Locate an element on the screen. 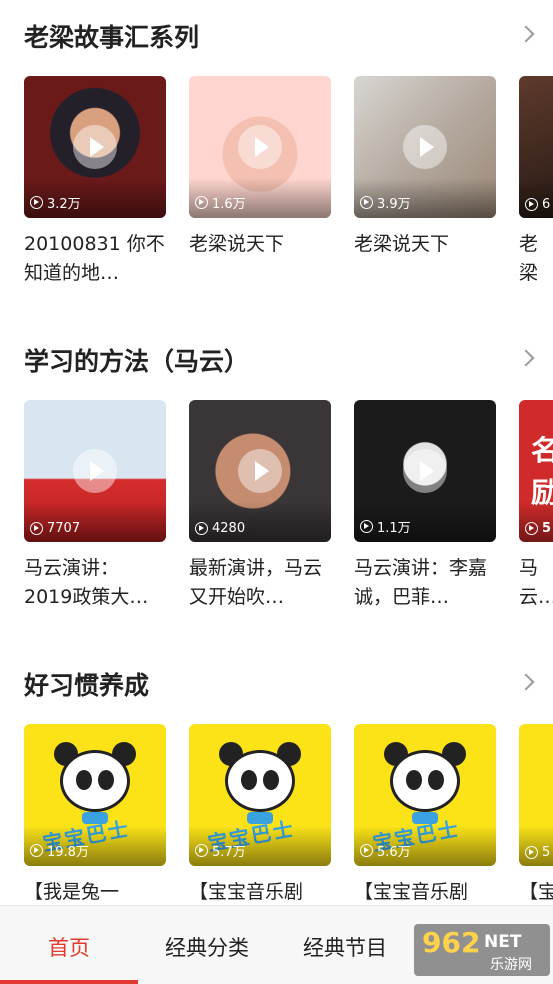  video-card: 宝宝巴士 5.7万 【宝宝音乐剧 is located at coordinates (260, 815).